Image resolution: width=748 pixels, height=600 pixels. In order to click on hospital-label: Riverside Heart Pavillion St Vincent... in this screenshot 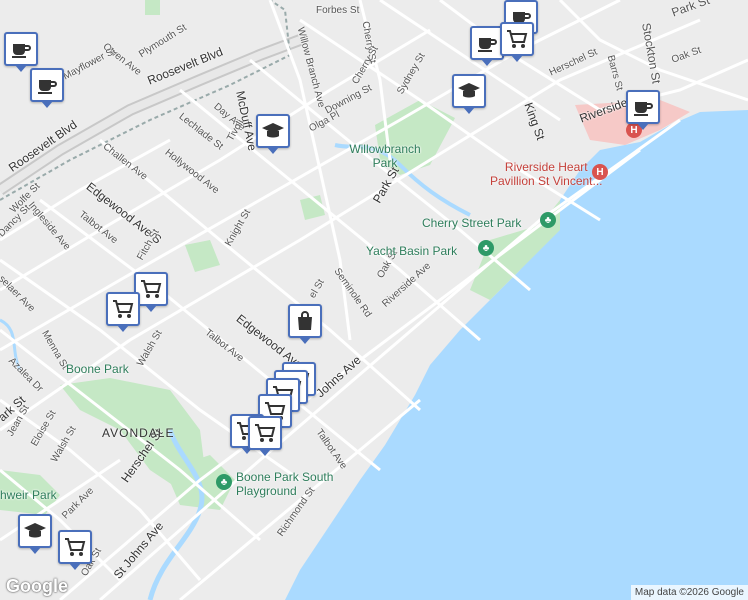, I will do `click(546, 174)`.